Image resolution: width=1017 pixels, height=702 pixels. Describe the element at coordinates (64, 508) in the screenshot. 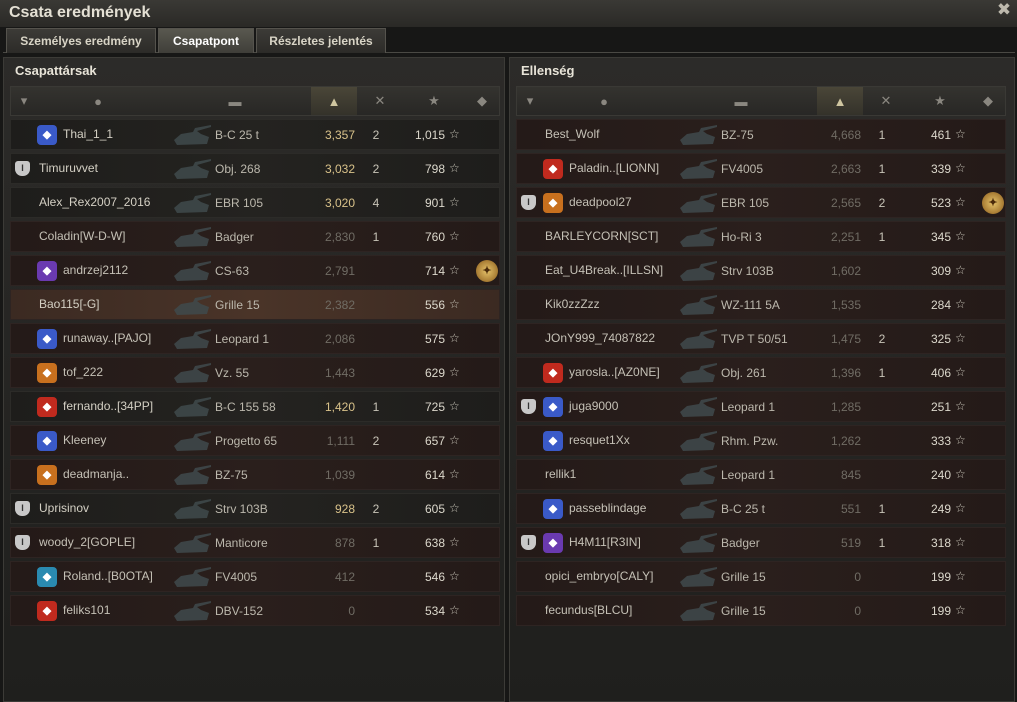

I see `player-name: Uprisinov` at that location.